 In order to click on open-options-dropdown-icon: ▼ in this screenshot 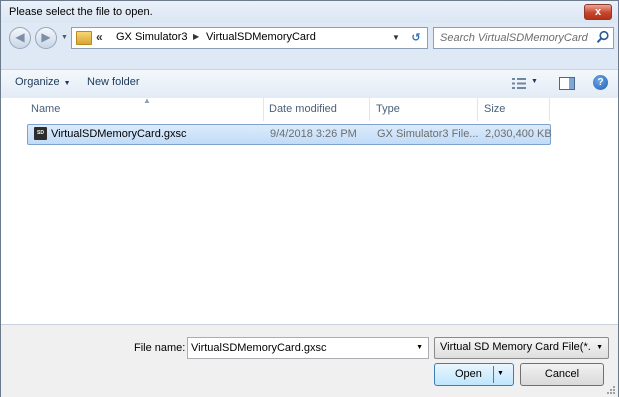, I will do `click(500, 373)`.